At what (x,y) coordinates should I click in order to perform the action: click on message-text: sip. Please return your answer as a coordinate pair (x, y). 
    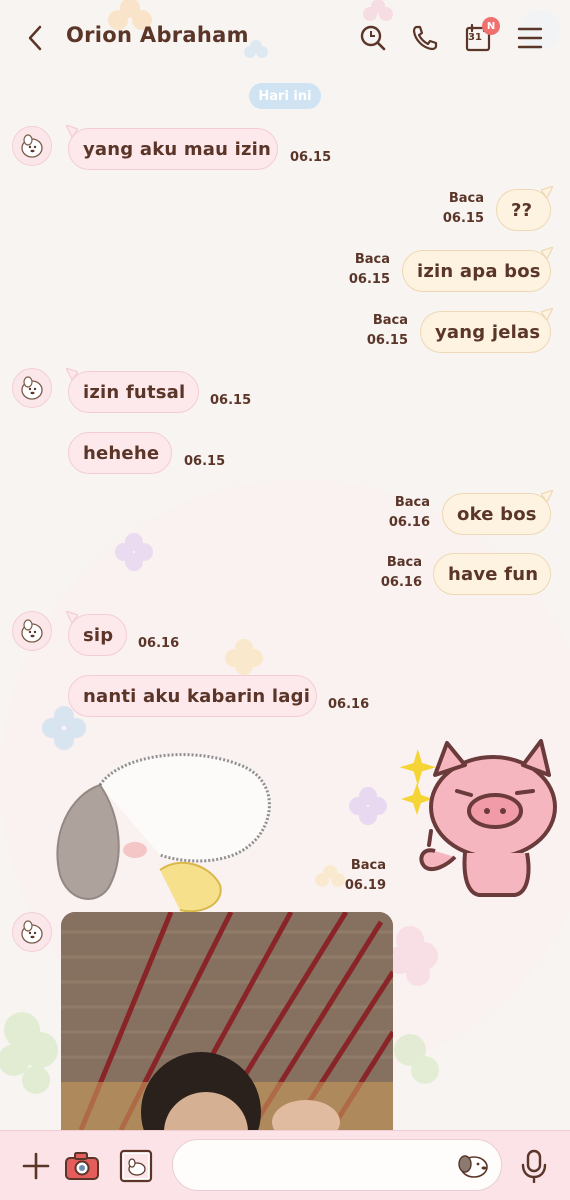
    Looking at the image, I should click on (98, 635).